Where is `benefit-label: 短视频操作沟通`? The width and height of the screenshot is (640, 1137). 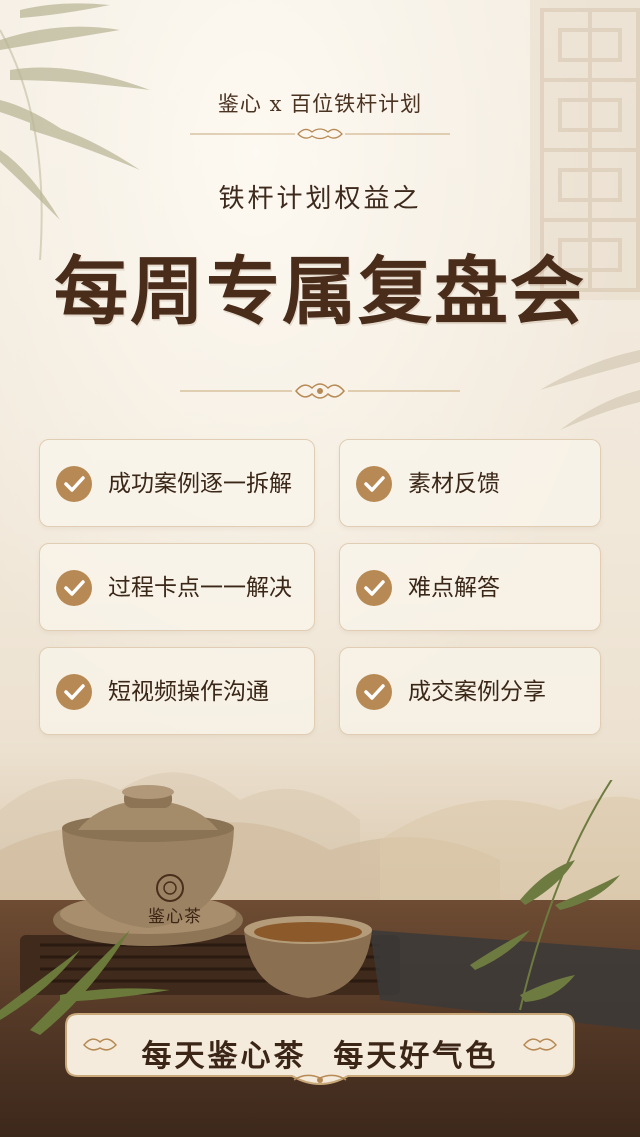 benefit-label: 短视频操作沟通 is located at coordinates (188, 692).